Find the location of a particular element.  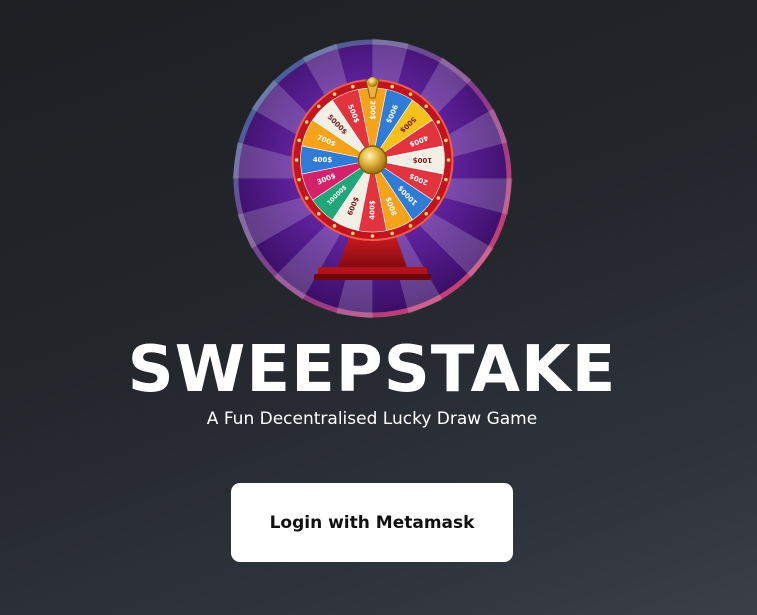

wheel-label: 100$ is located at coordinates (423, 160).